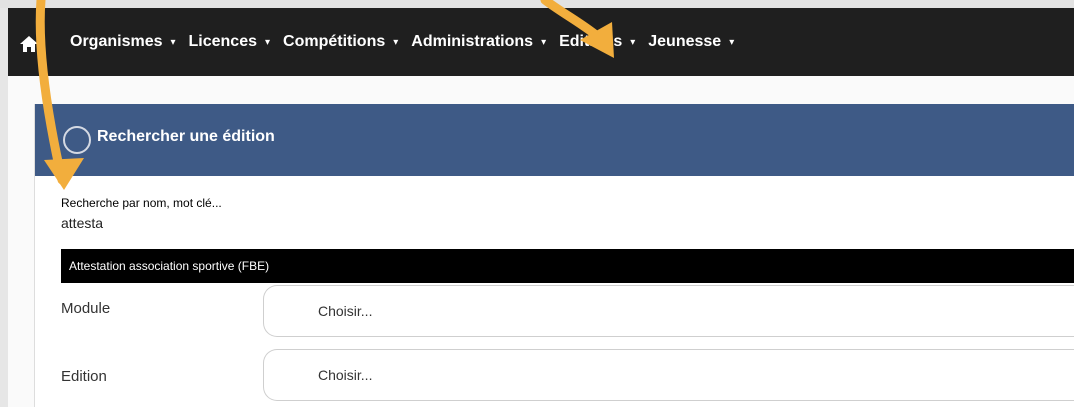  I want to click on nav-item-label: Compétitions, so click(334, 41).